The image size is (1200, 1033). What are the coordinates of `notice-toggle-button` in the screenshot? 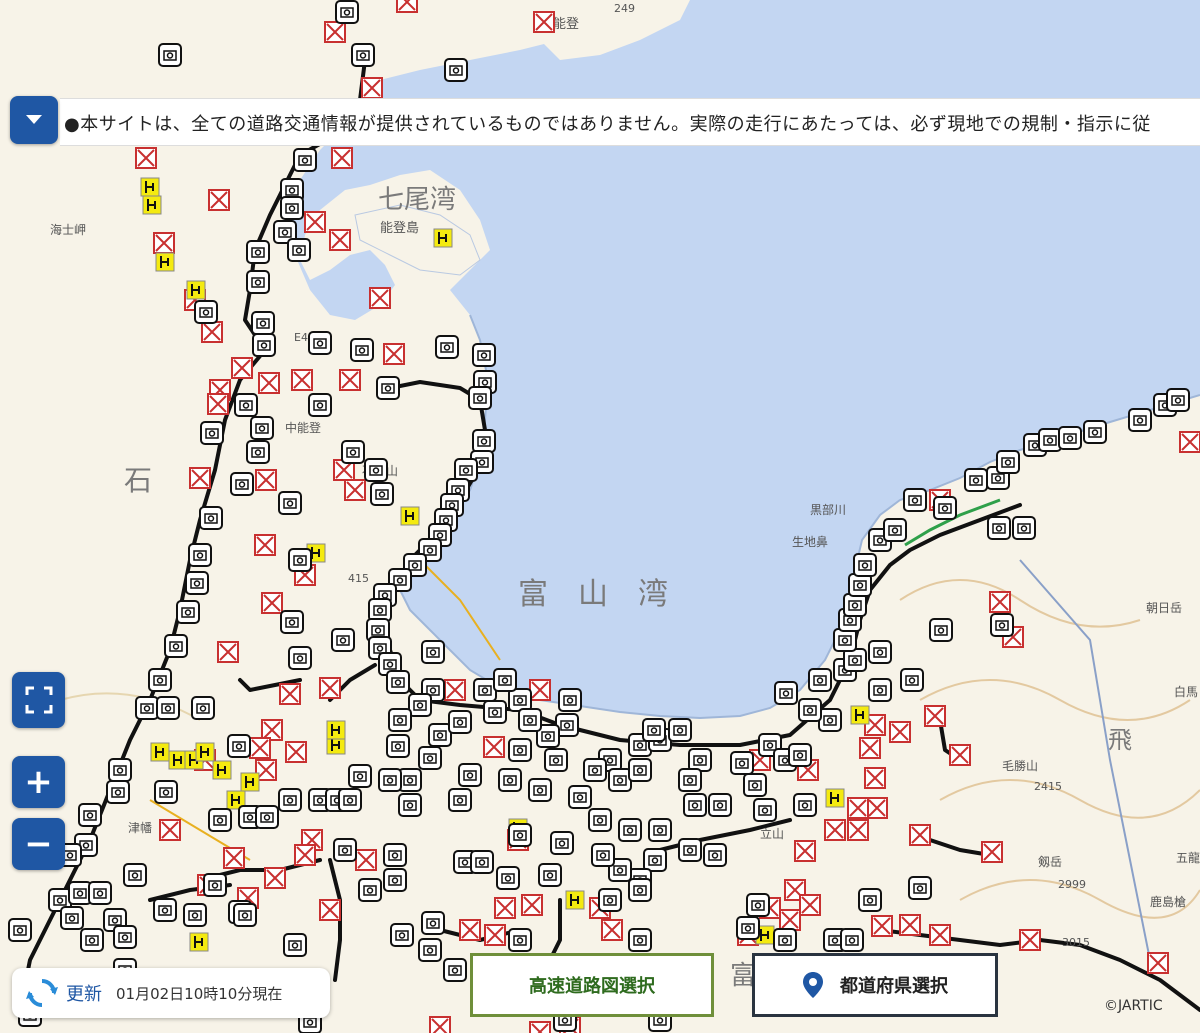 It's located at (34, 120).